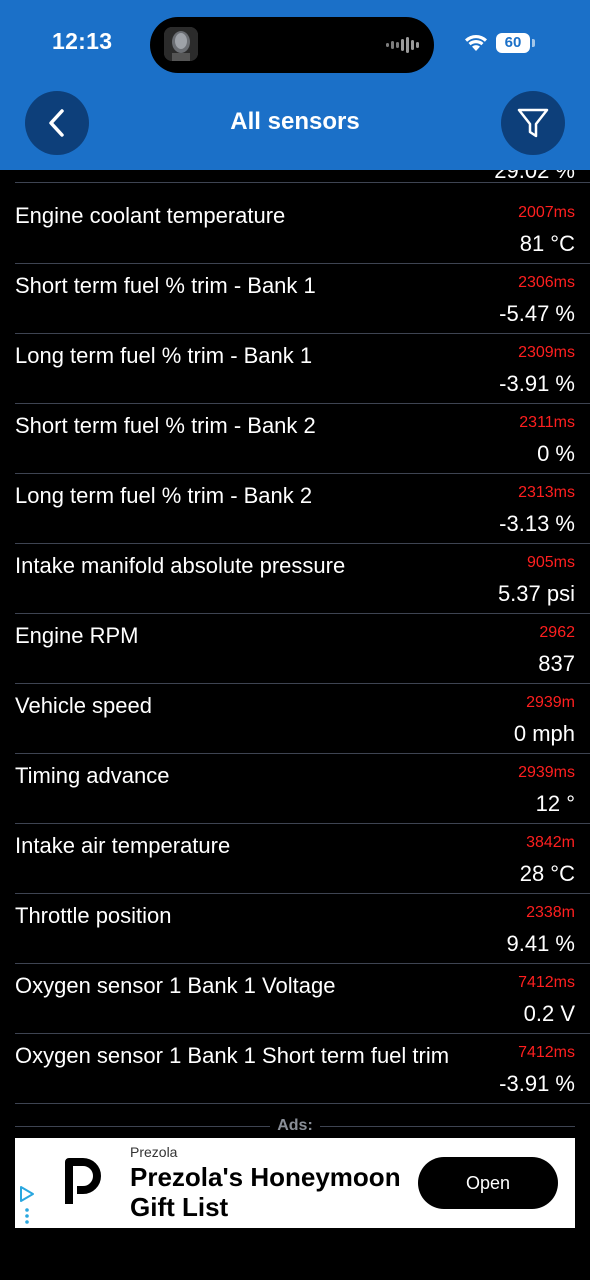 This screenshot has height=1280, width=590. I want to click on sensor-row-partial: 29.02 %, so click(295, 182).